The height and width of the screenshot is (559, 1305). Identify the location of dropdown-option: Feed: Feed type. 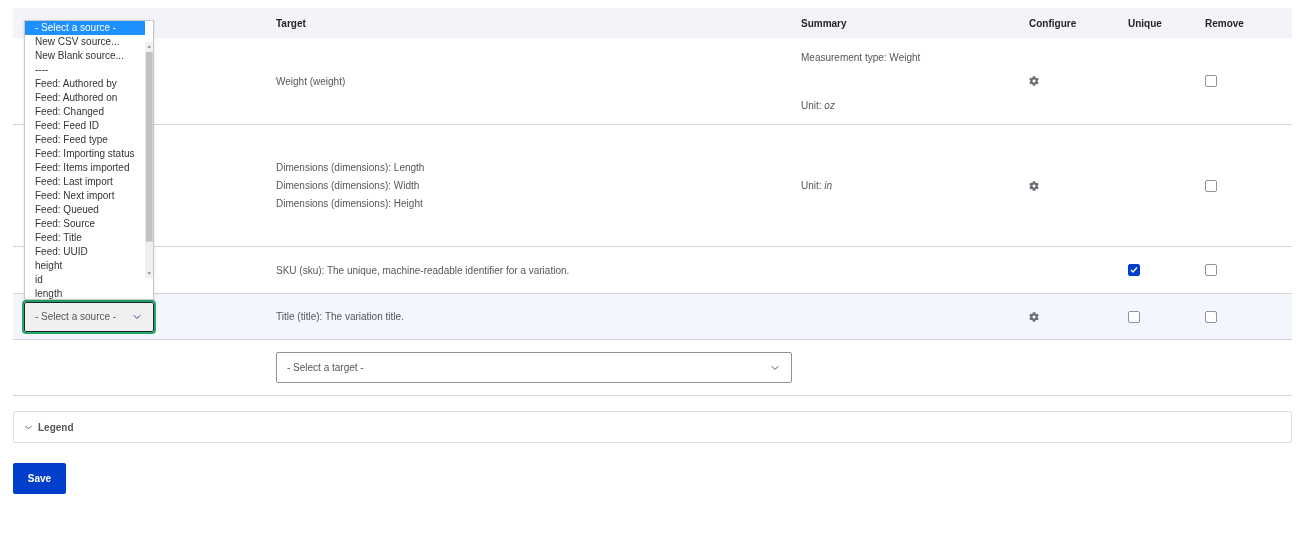
(85, 140).